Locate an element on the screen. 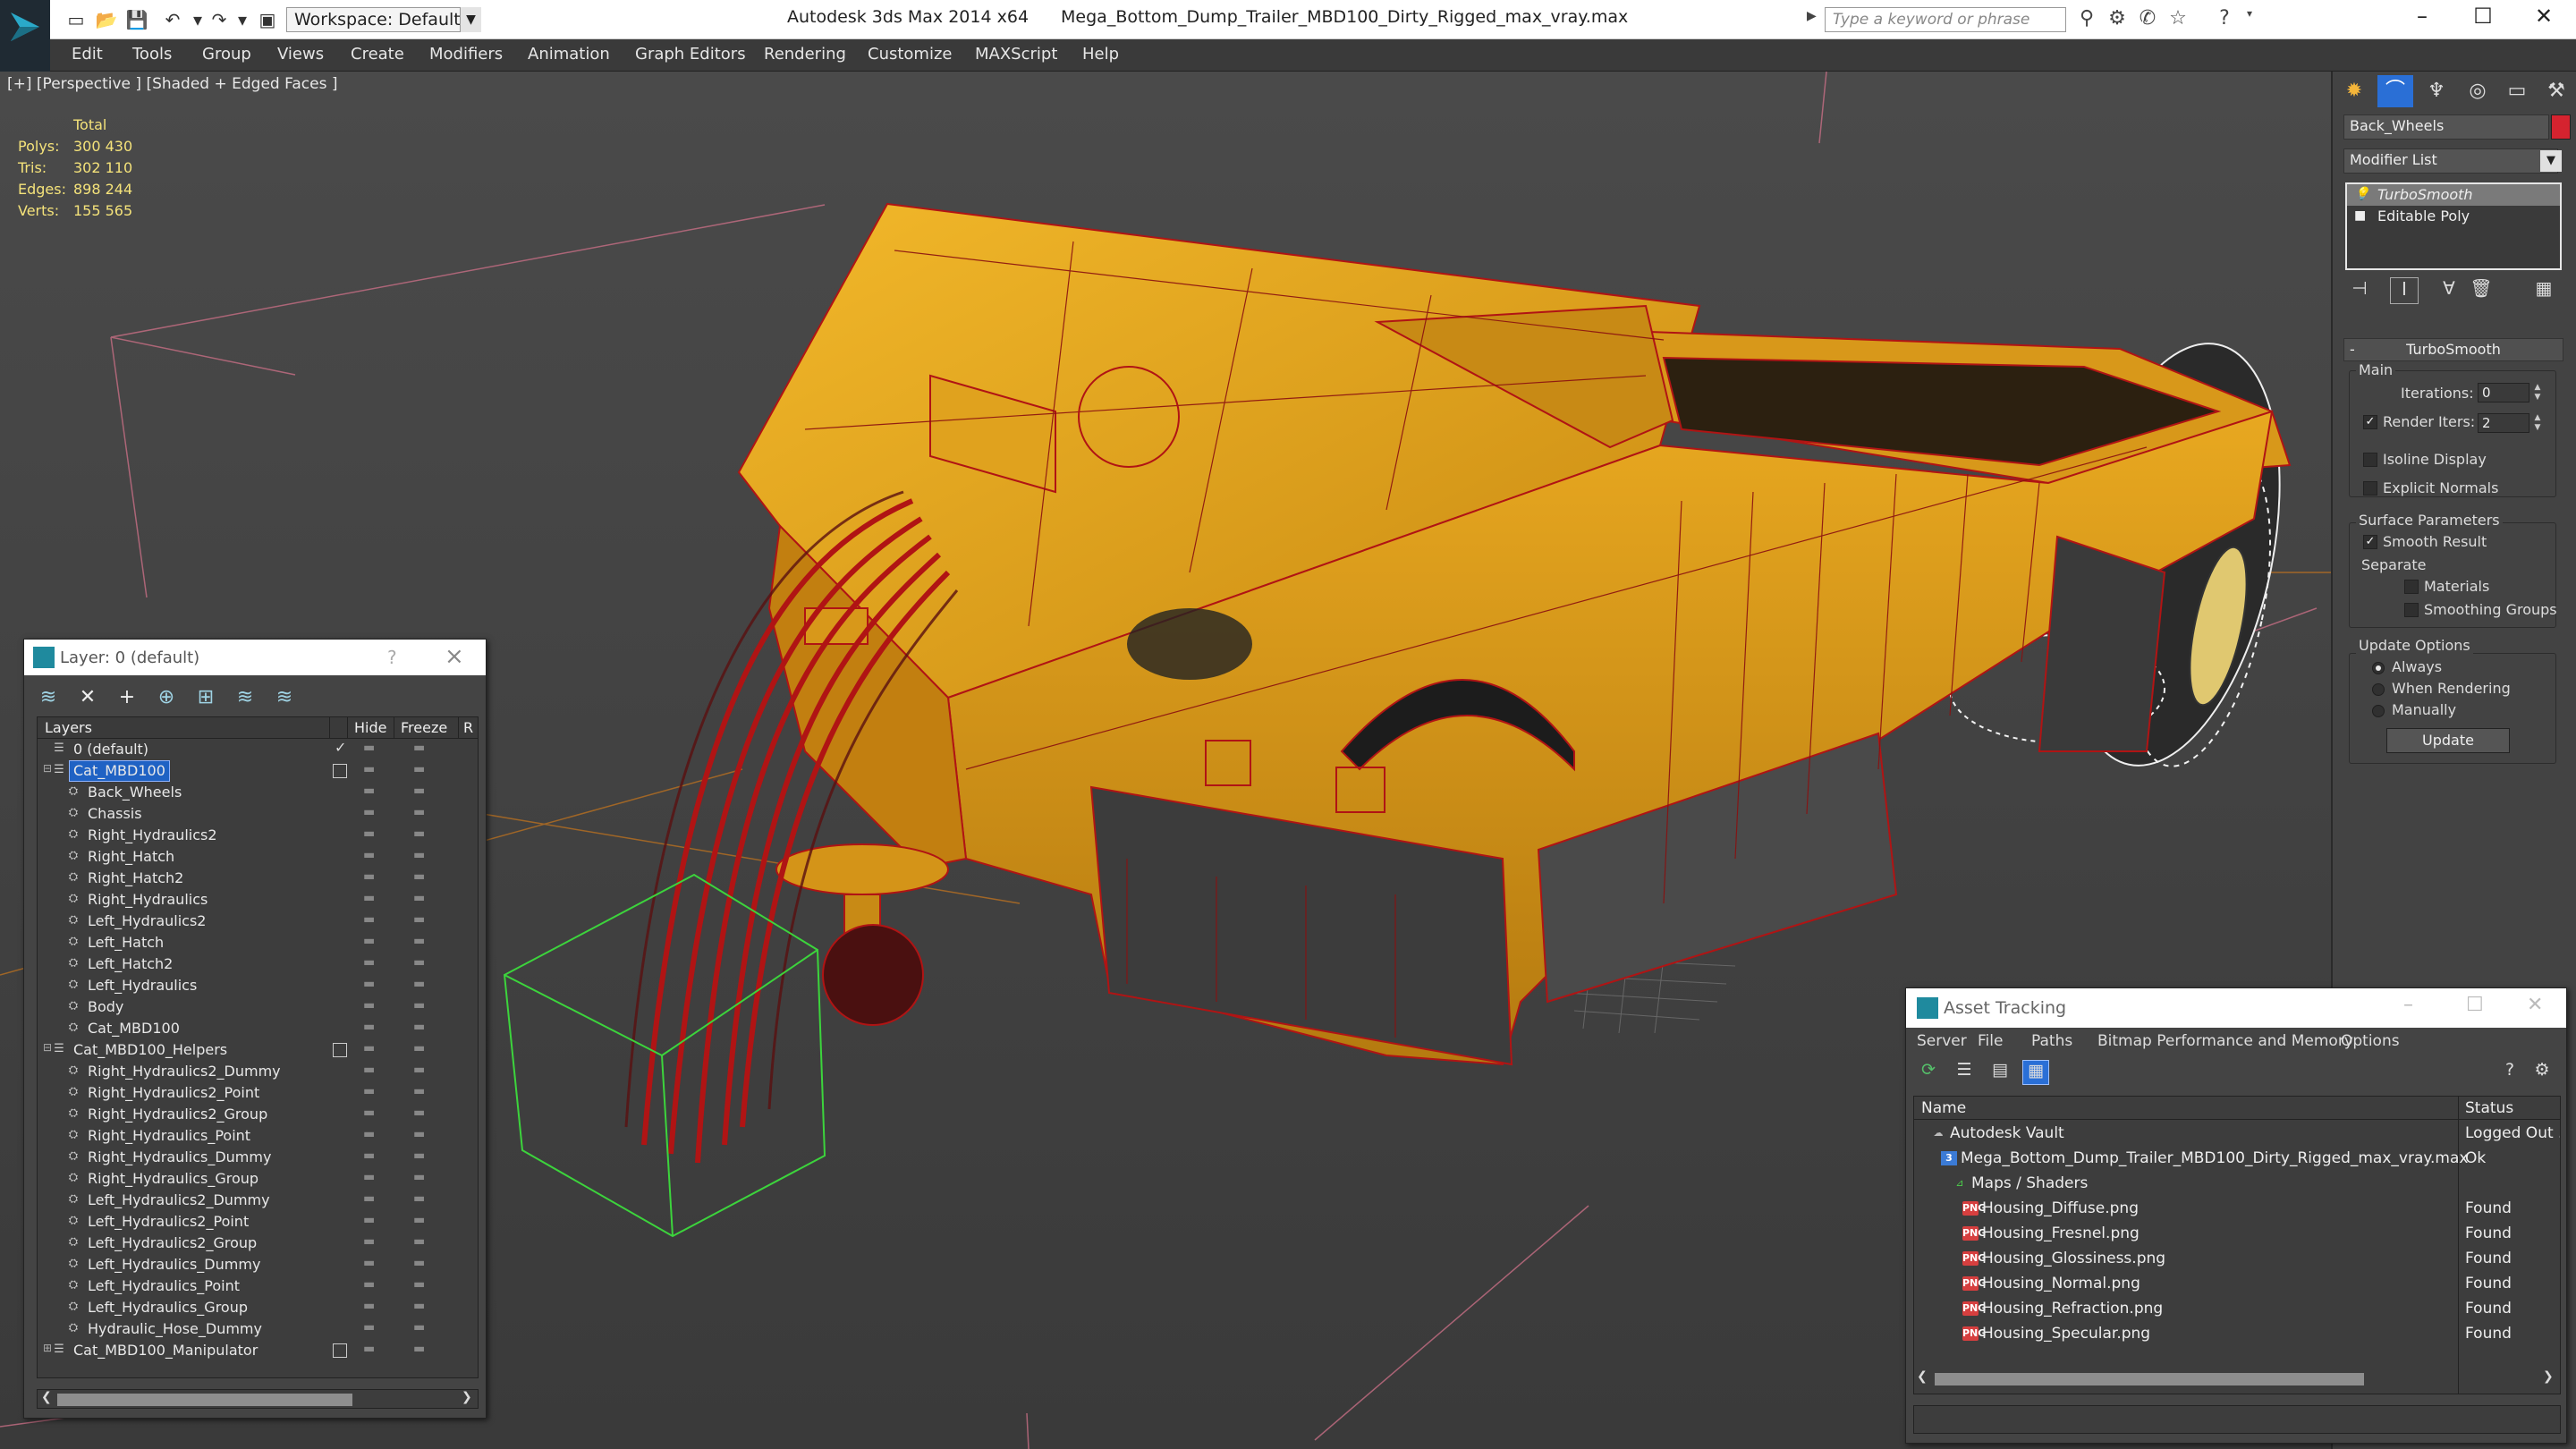  active-layer-checkmark-icon: ✓ is located at coordinates (340, 747).